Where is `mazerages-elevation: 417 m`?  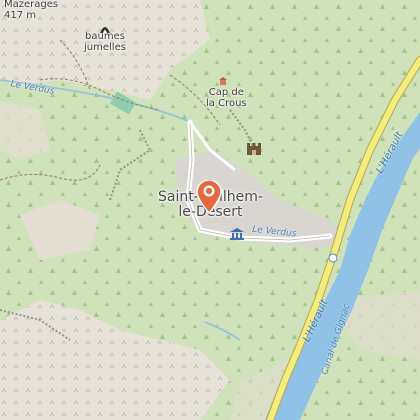
mazerages-elevation: 417 m is located at coordinates (20, 15).